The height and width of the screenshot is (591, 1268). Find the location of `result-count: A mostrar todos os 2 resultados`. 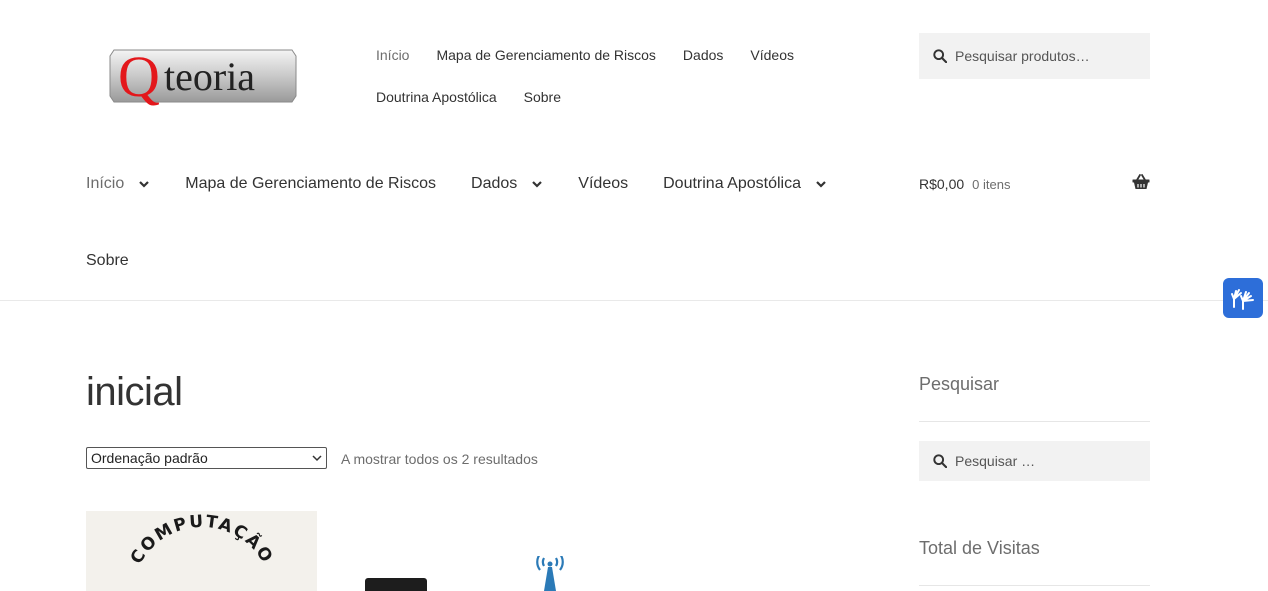

result-count: A mostrar todos os 2 resultados is located at coordinates (439, 459).